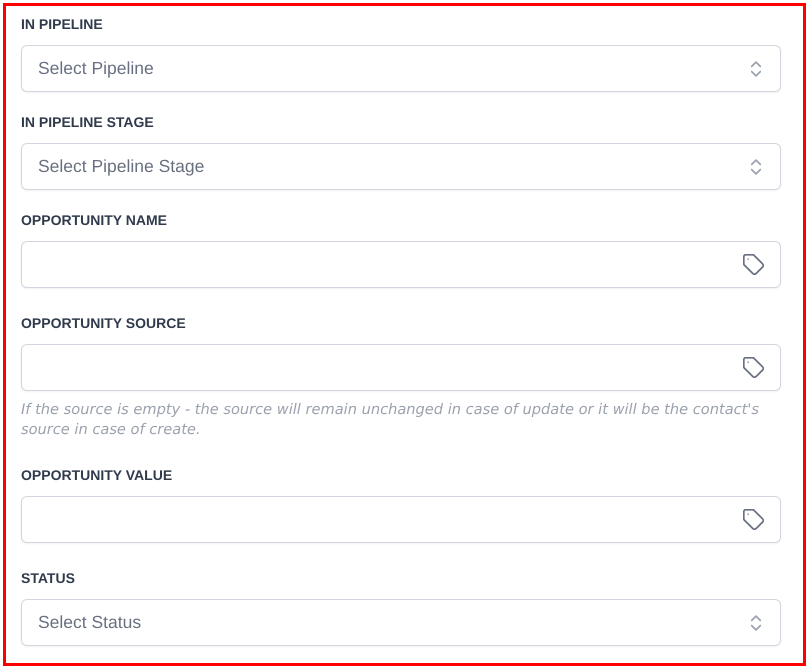 The height and width of the screenshot is (667, 809). What do you see at coordinates (94, 220) in the screenshot?
I see `field-label: OPPORTUNITY NAME` at bounding box center [94, 220].